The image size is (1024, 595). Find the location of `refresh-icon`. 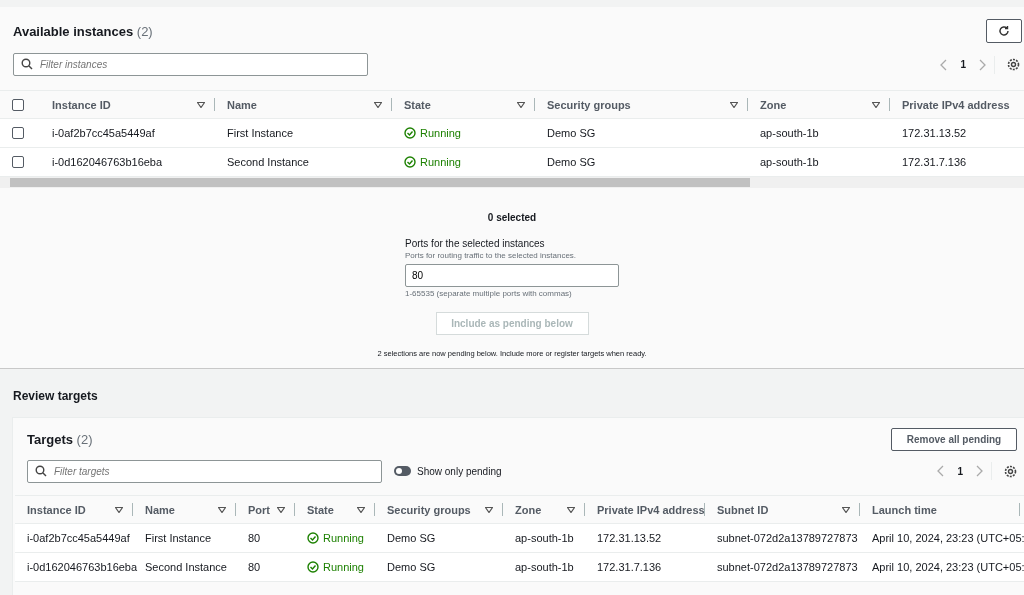

refresh-icon is located at coordinates (1004, 31).